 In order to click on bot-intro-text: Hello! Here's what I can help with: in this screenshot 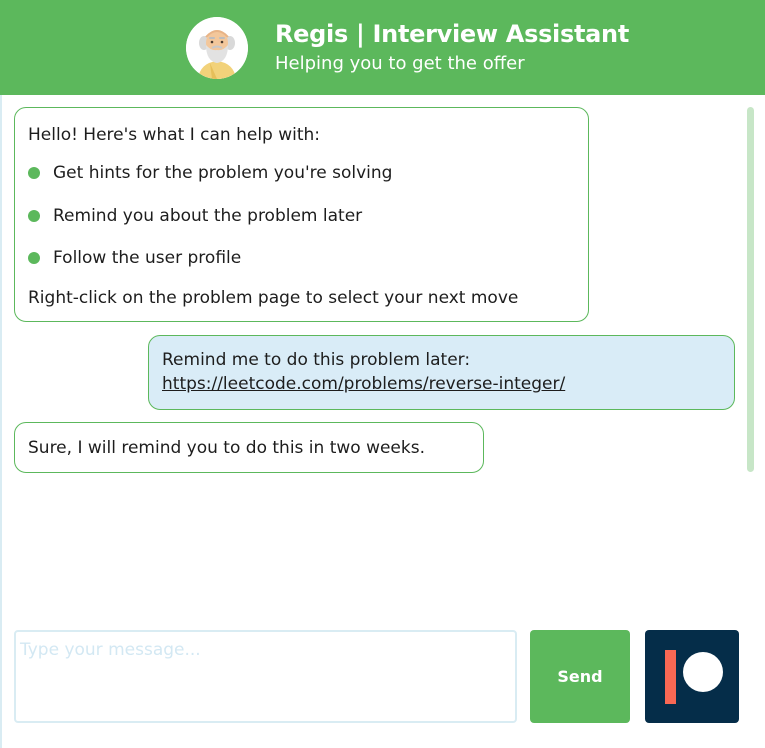, I will do `click(174, 135)`.